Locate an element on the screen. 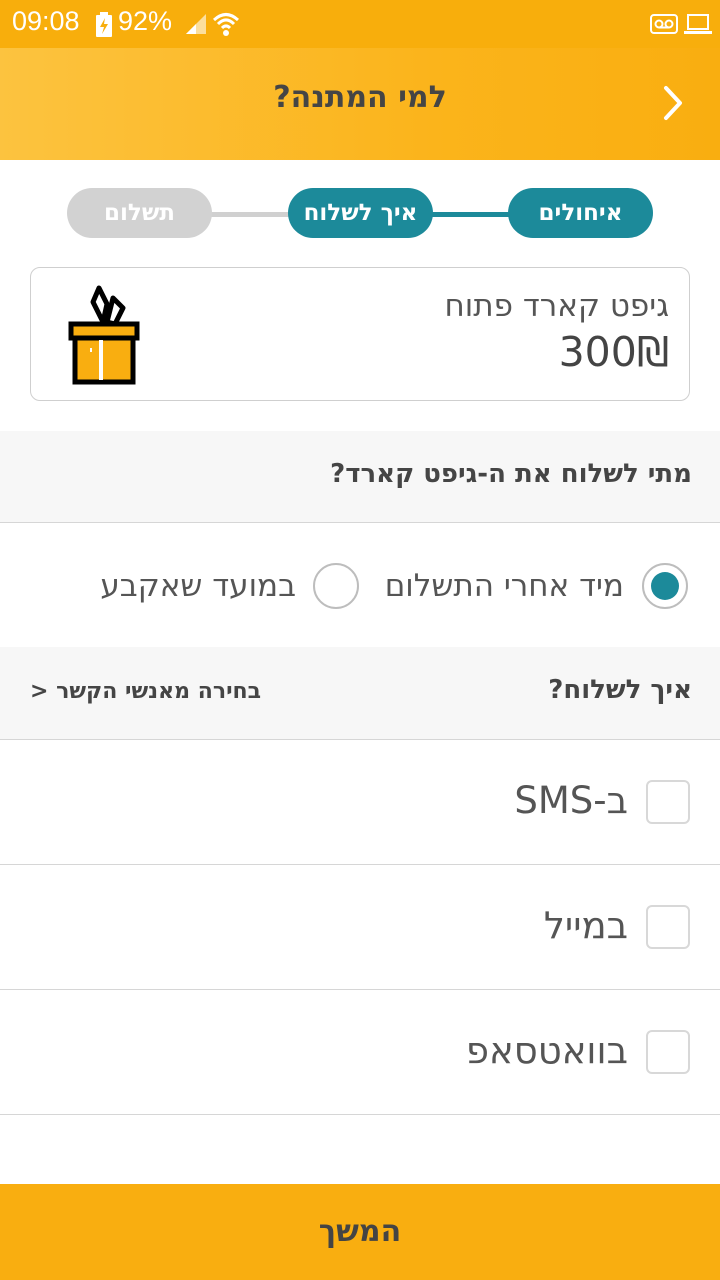 The image size is (720, 1280). checkbox-label-whatsapp: בוואטסאפ is located at coordinates (547, 1051).